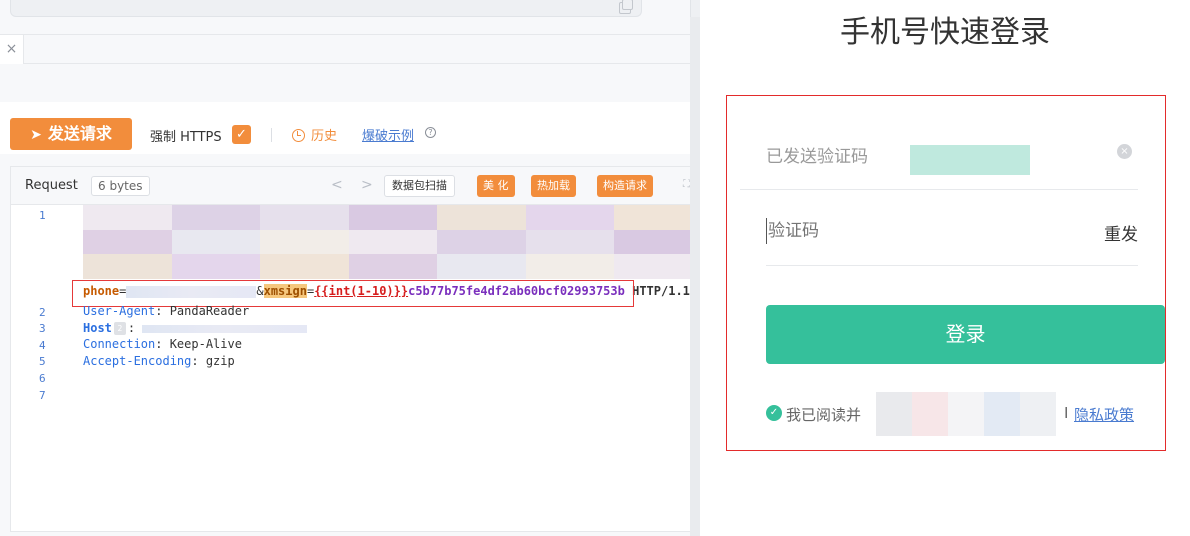 This screenshot has width=1190, height=536. What do you see at coordinates (51, 185) in the screenshot?
I see `request-label: Request` at bounding box center [51, 185].